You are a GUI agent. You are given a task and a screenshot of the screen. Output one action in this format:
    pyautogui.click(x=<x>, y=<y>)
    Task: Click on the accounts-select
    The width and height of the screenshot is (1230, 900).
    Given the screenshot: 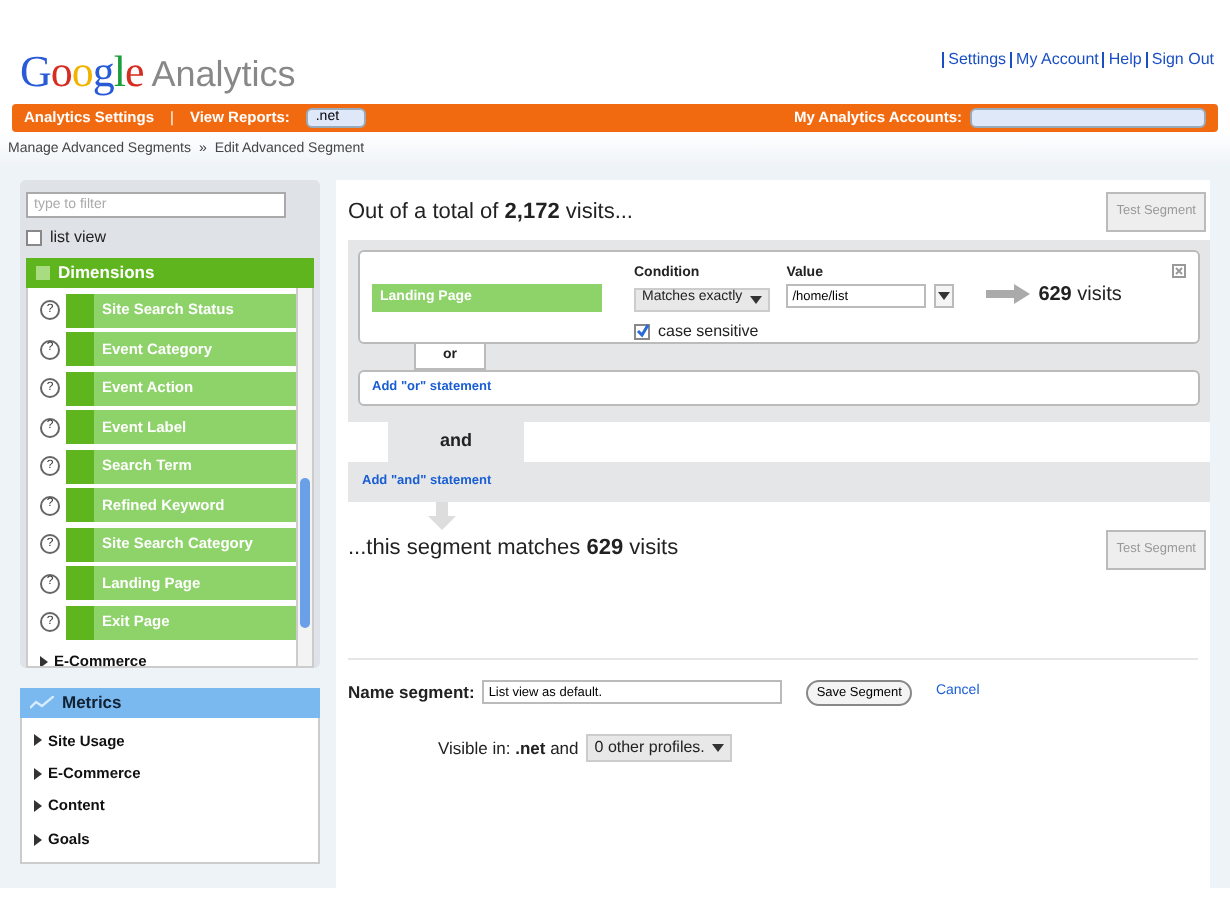 What is the action you would take?
    pyautogui.click(x=1088, y=118)
    